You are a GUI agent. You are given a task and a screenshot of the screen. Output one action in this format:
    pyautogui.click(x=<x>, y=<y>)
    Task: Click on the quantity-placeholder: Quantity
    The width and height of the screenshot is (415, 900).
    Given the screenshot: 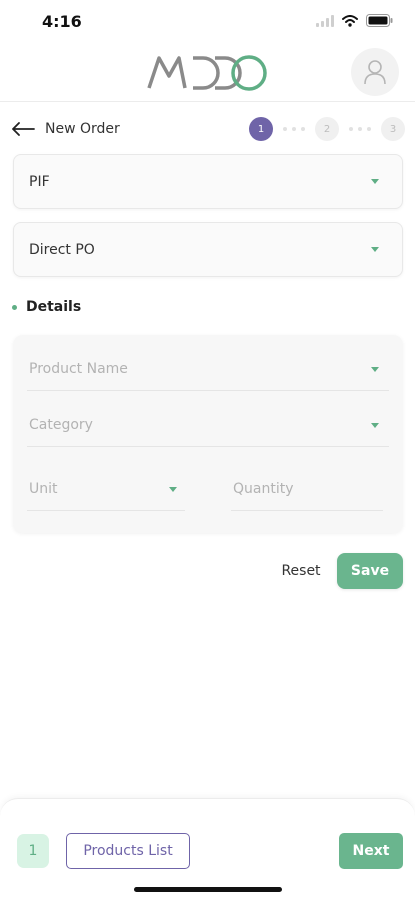 What is the action you would take?
    pyautogui.click(x=263, y=489)
    